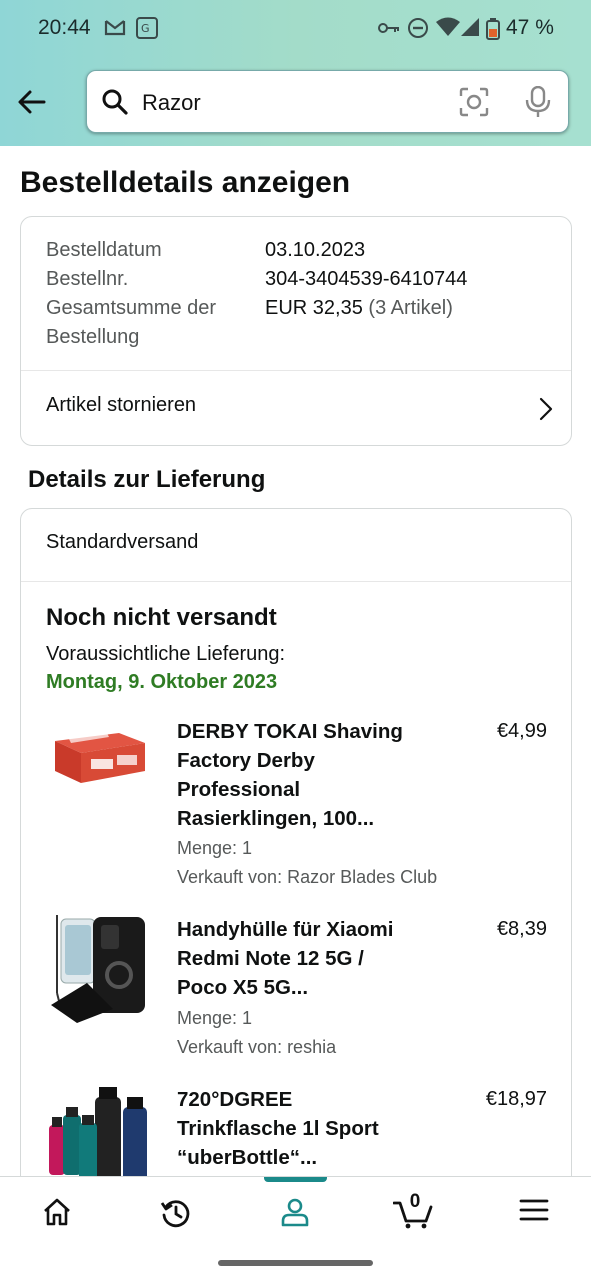 The width and height of the screenshot is (591, 1280). Describe the element at coordinates (366, 279) in the screenshot. I see `order-number-value: 304-3404539-6410744` at that location.